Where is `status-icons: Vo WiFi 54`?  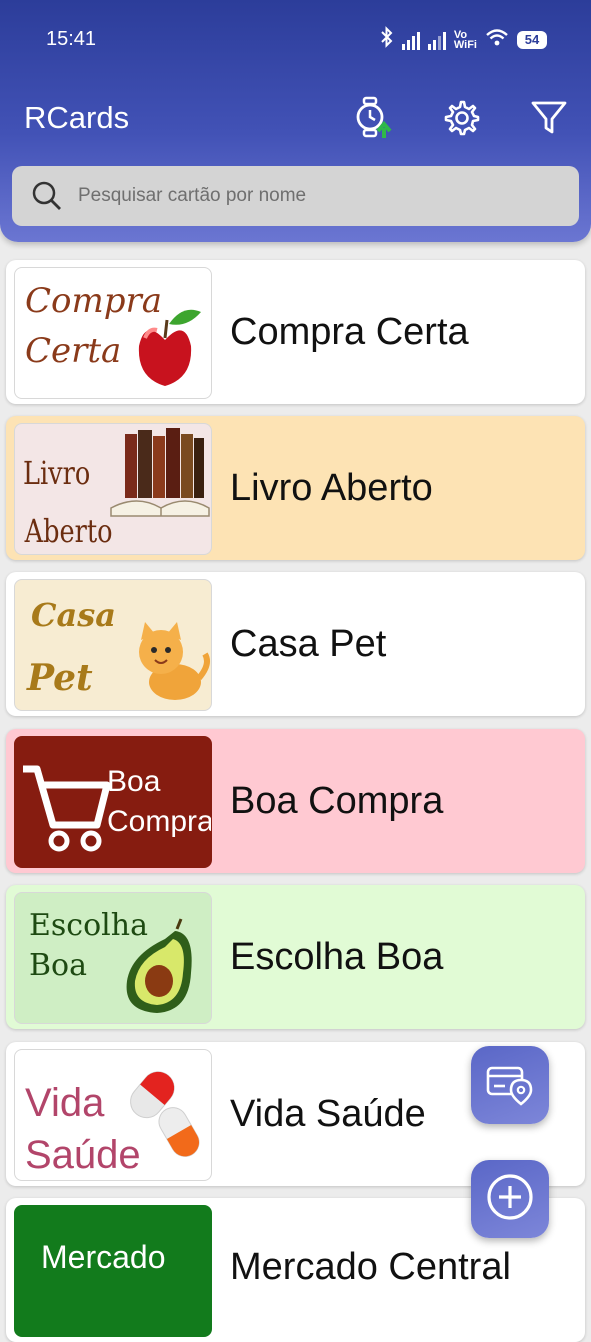
status-icons: Vo WiFi 54 is located at coordinates (463, 39).